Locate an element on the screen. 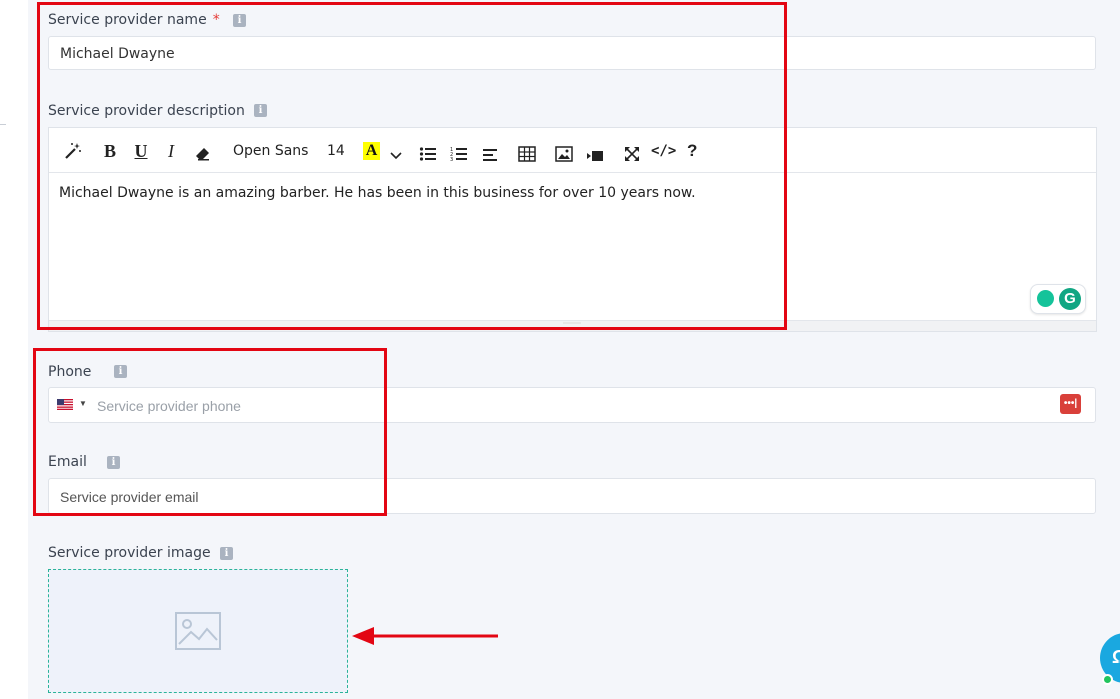 Image resolution: width=1120 pixels, height=699 pixels. image-label-text: Service provider image is located at coordinates (129, 553).